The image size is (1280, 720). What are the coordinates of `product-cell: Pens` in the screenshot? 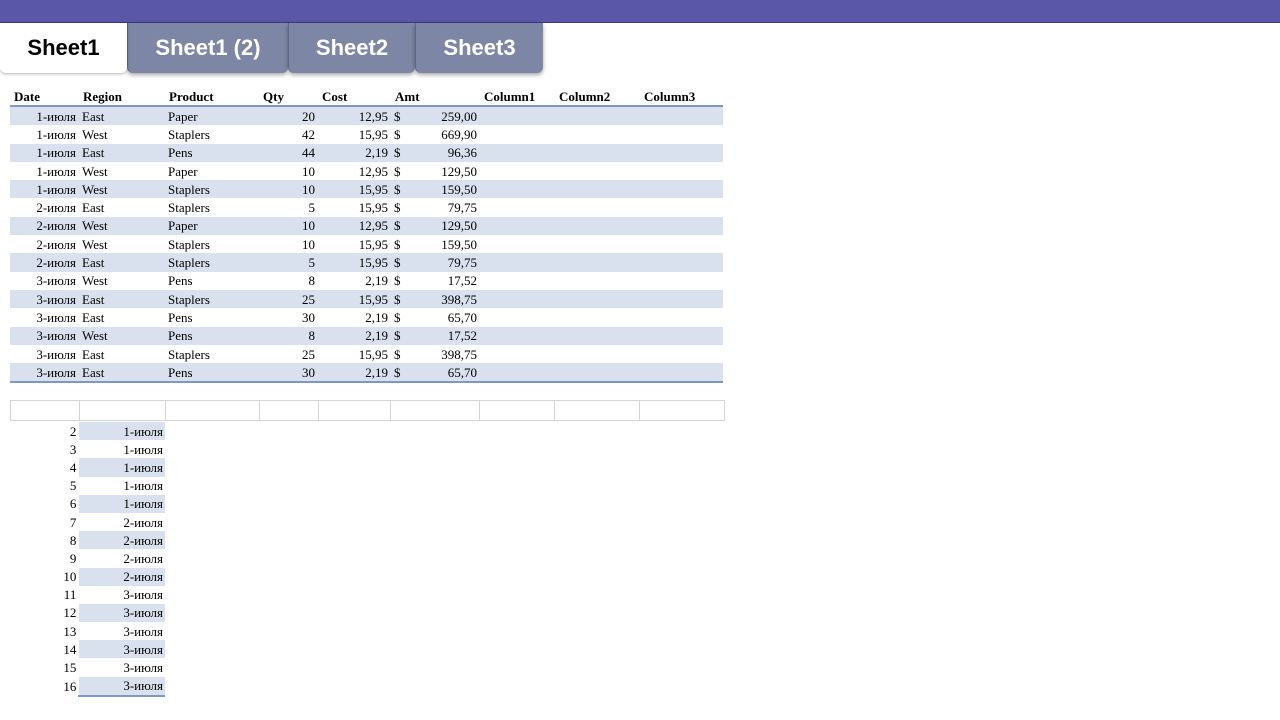 It's located at (212, 335).